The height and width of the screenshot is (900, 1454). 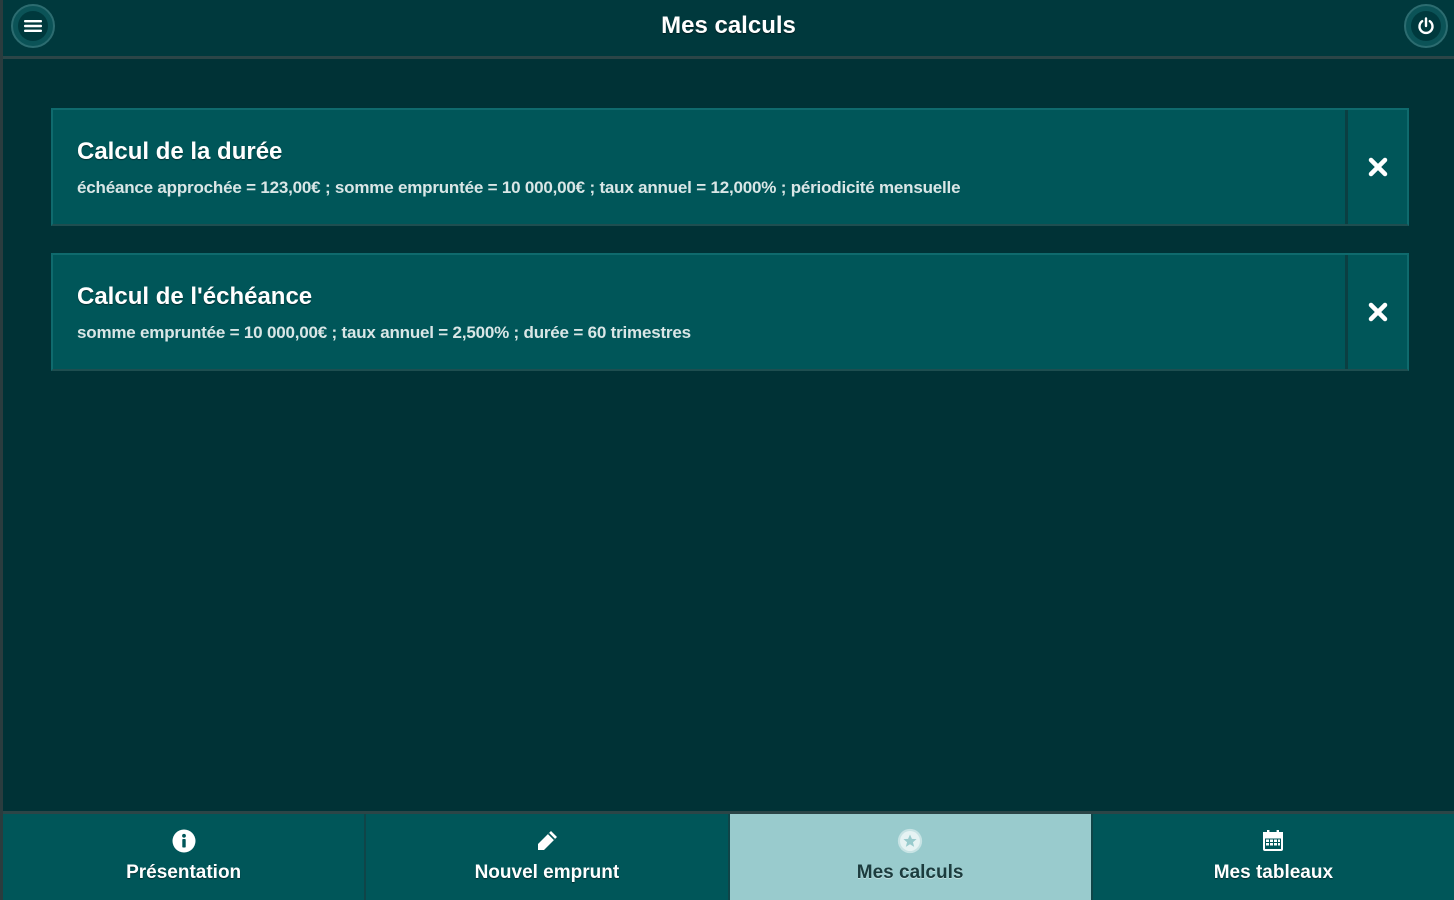 What do you see at coordinates (184, 841) in the screenshot?
I see `info-icon` at bounding box center [184, 841].